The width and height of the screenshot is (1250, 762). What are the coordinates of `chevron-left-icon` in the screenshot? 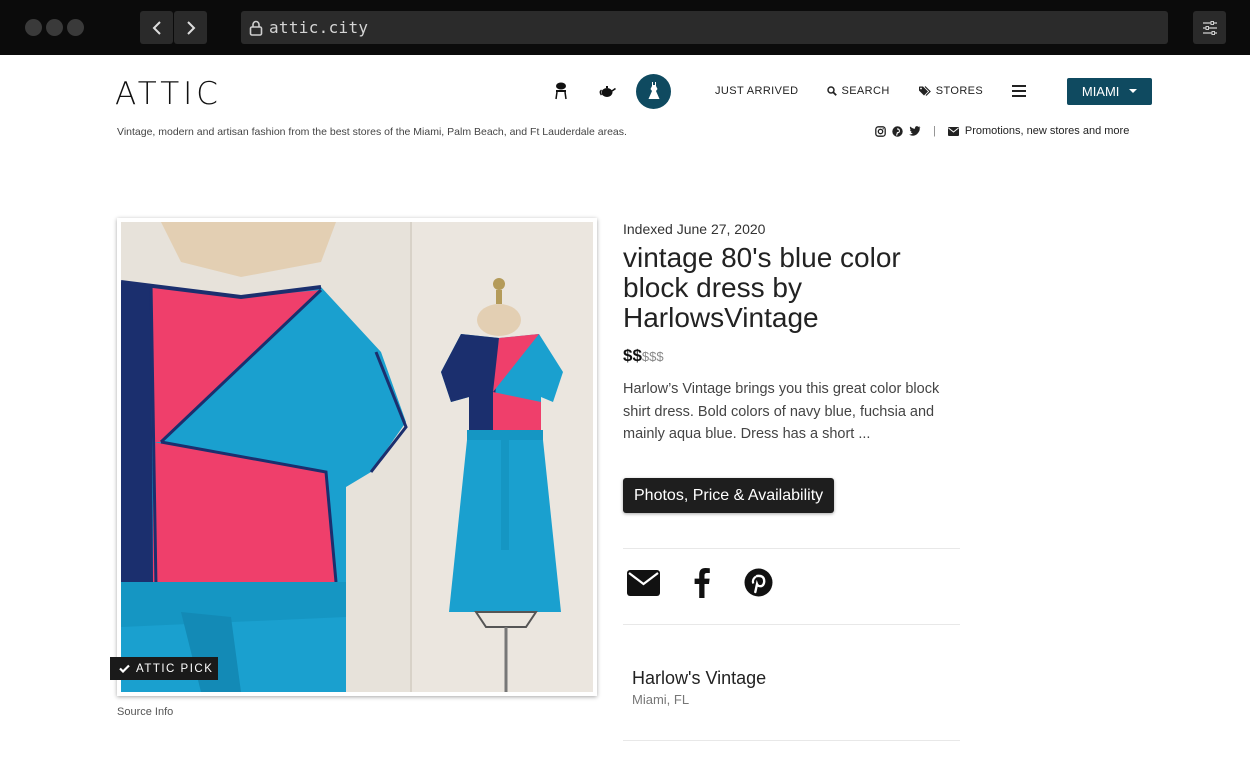 It's located at (156, 27).